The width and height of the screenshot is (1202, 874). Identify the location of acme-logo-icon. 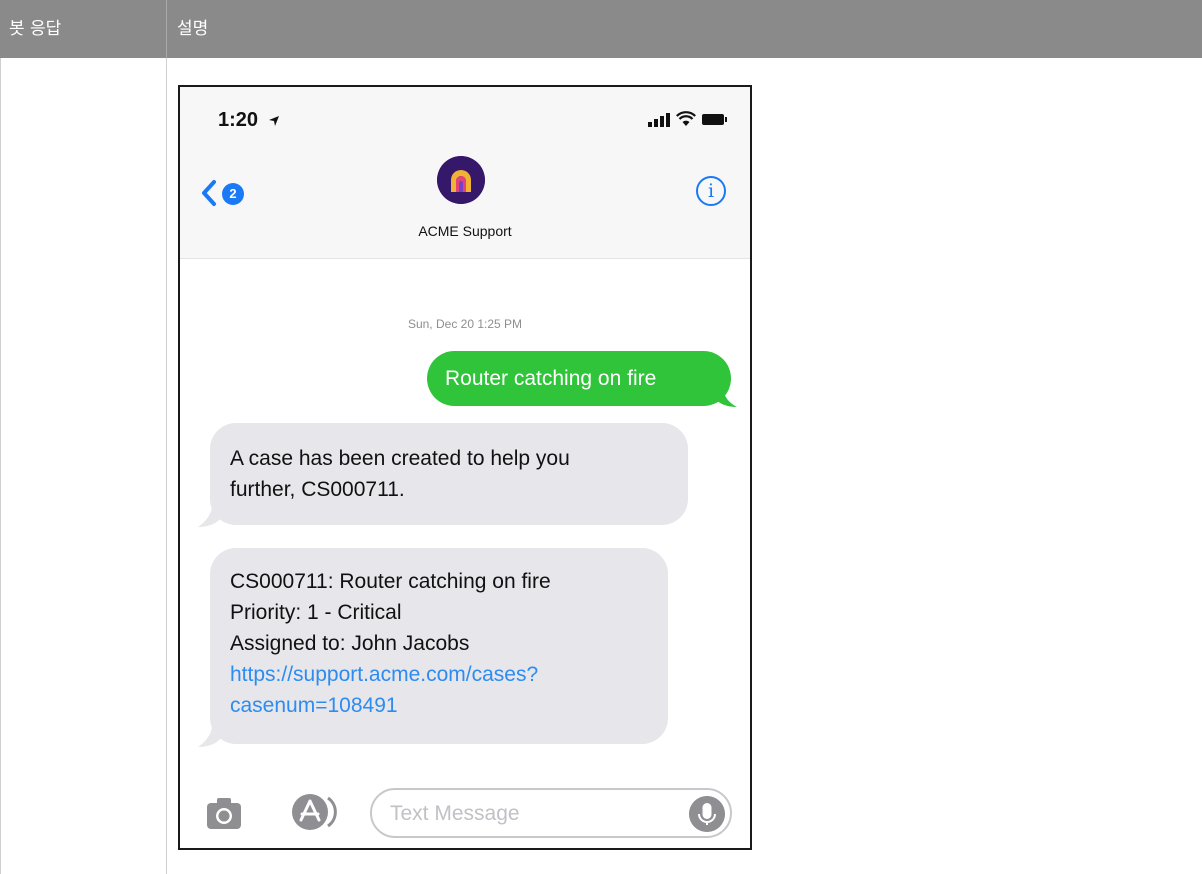
(461, 180).